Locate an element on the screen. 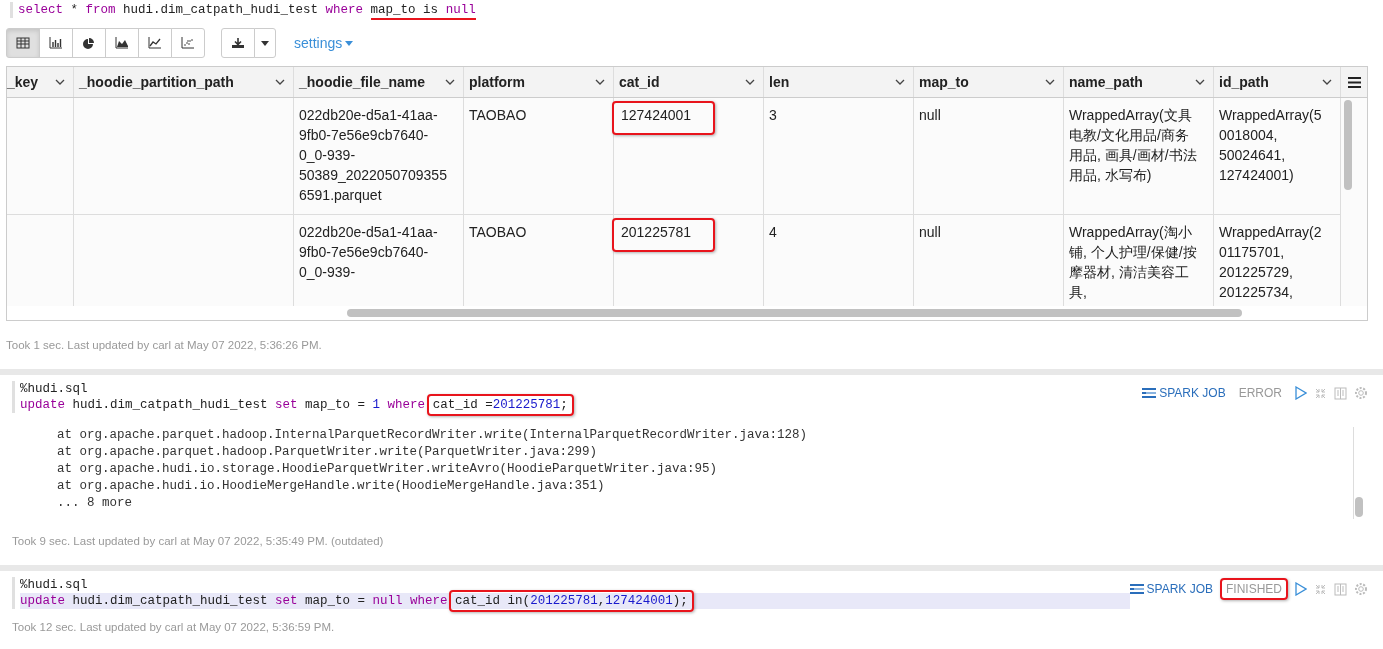 This screenshot has height=649, width=1383. output-line: at org.apache.parquet.hadoop.ParquetWriter.write(ParquetWriter.java:299) is located at coordinates (328, 452).